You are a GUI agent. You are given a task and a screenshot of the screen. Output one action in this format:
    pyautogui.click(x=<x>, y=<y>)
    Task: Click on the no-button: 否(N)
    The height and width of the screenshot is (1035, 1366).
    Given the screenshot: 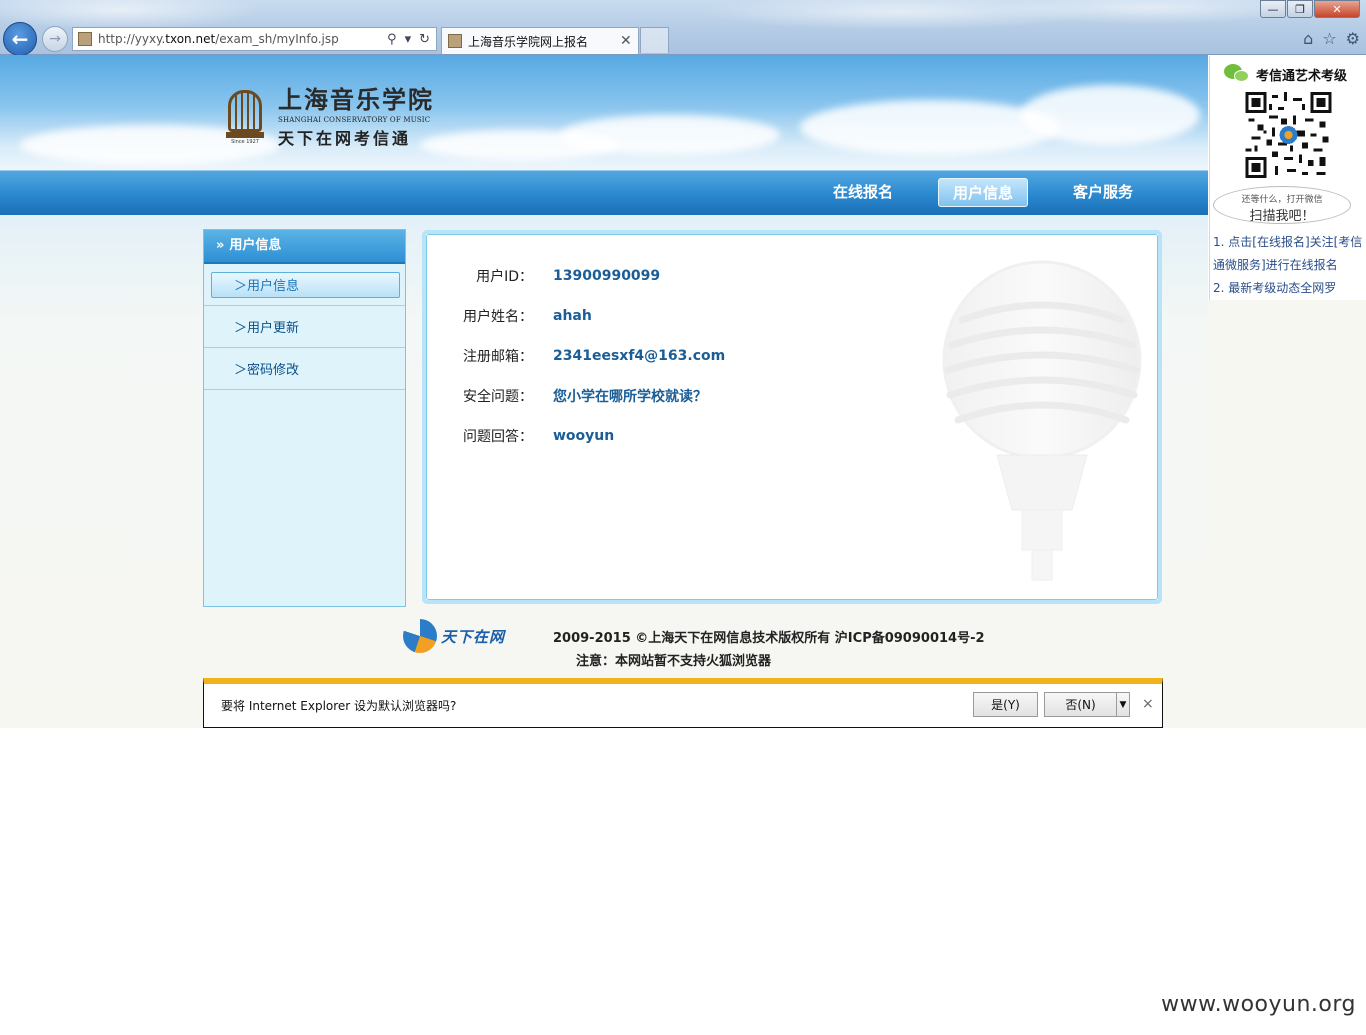 What is the action you would take?
    pyautogui.click(x=1080, y=704)
    